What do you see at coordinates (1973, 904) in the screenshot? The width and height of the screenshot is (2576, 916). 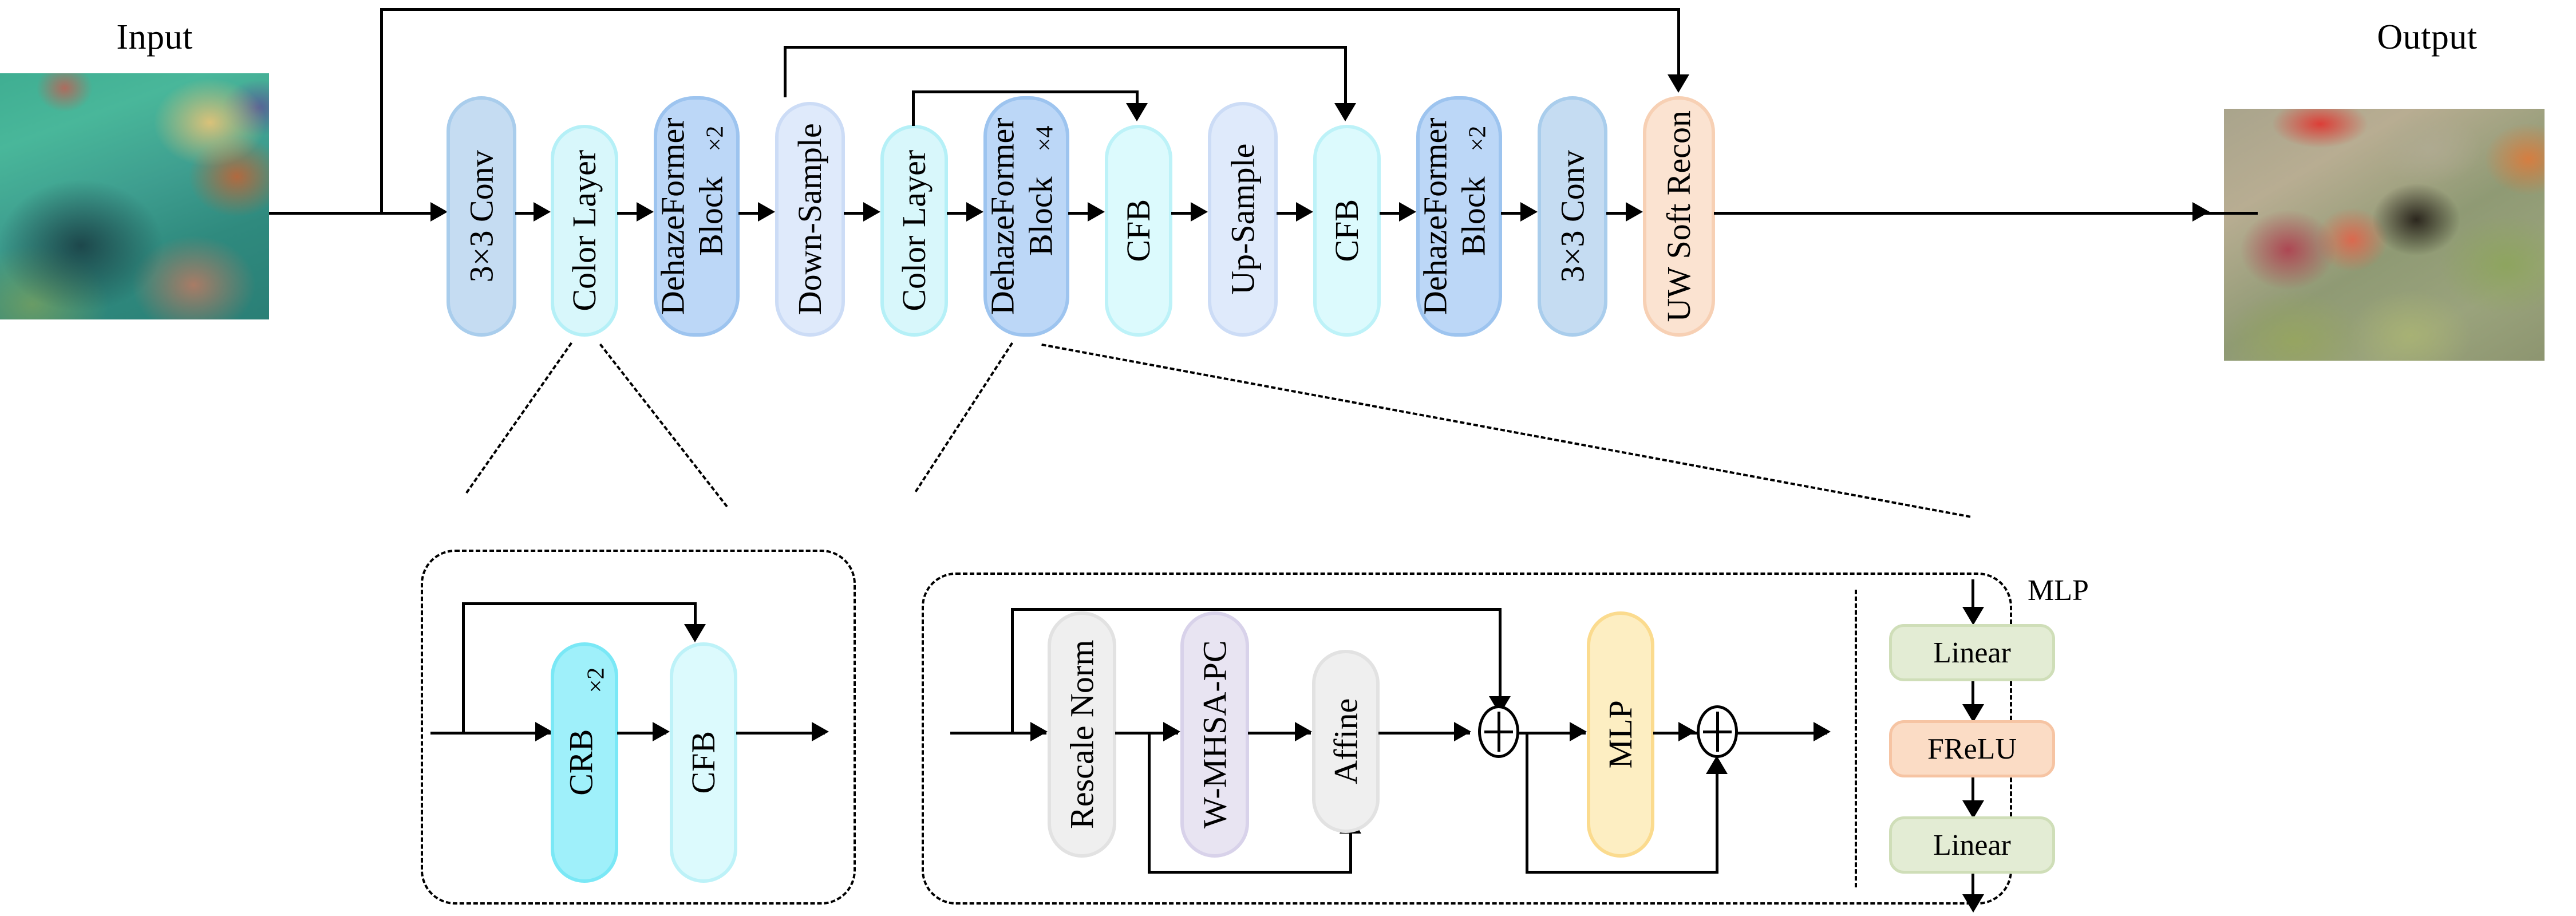 I see `mlp-out-arrow` at bounding box center [1973, 904].